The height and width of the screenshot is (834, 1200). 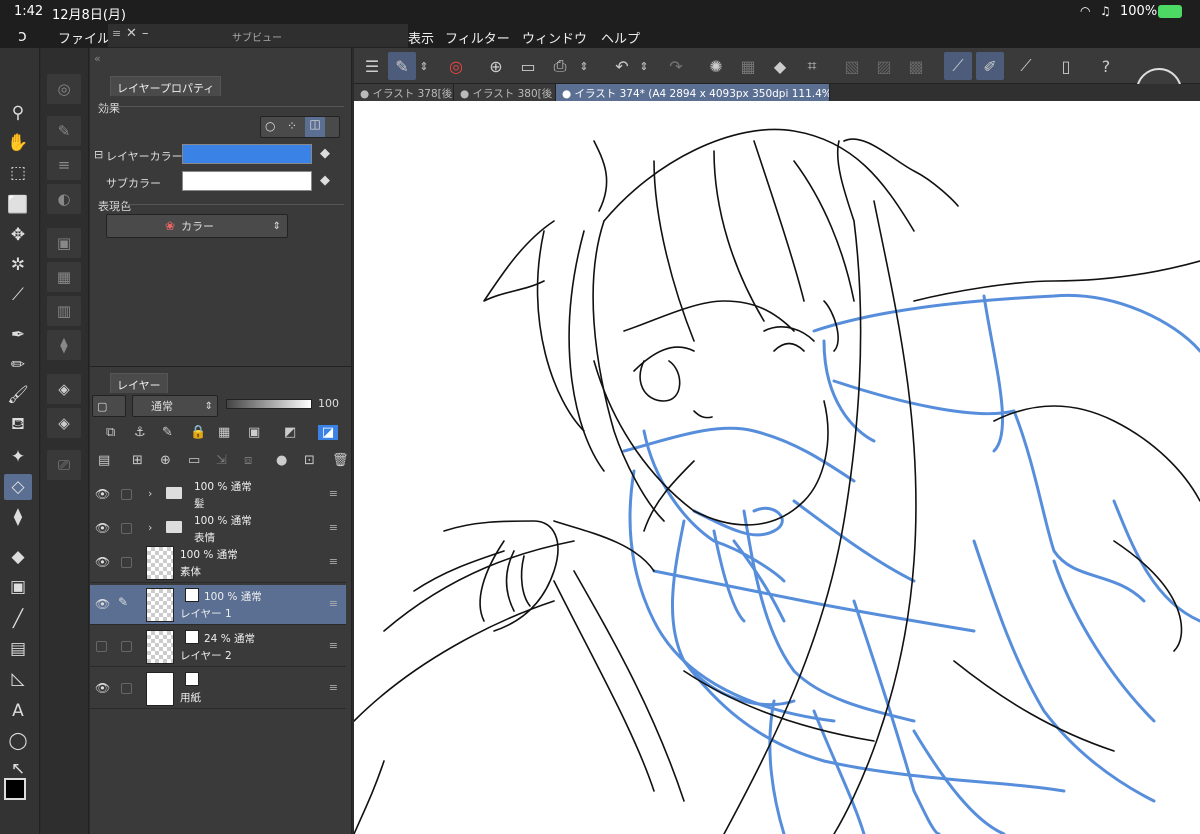 What do you see at coordinates (97, 58) in the screenshot?
I see `collapse-icon: «` at bounding box center [97, 58].